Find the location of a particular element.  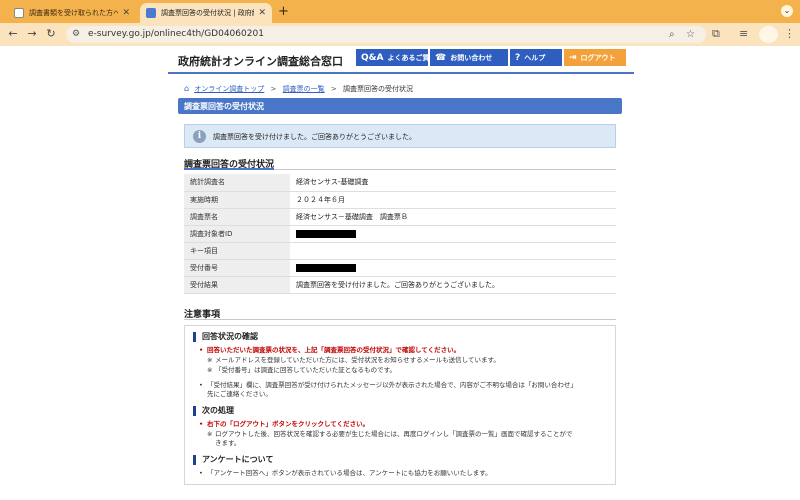

breadcrumb: ⌂ オンライン調査トップ > 調査票の一覧 > 調査票回答の受付状況 is located at coordinates (298, 89).